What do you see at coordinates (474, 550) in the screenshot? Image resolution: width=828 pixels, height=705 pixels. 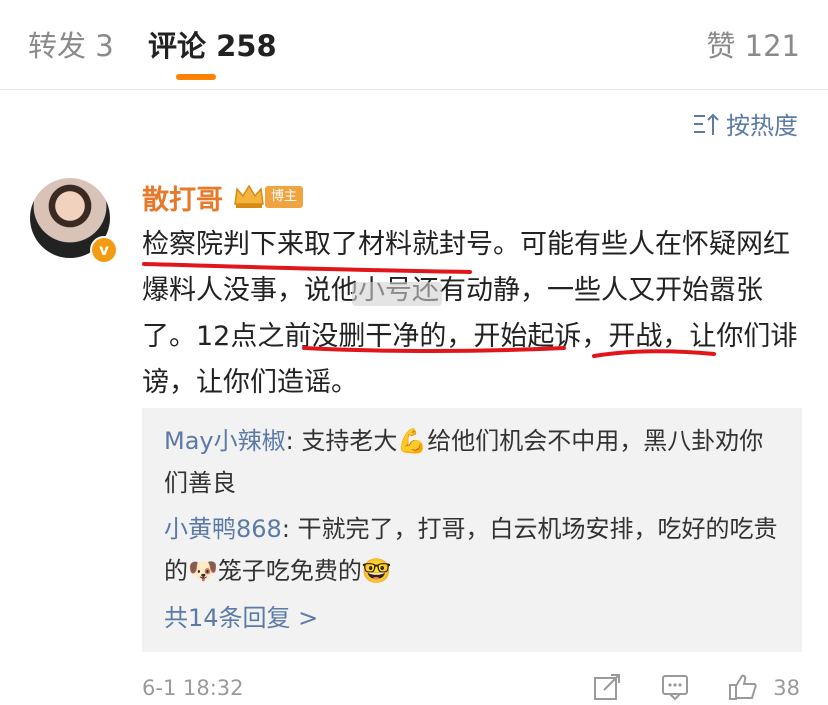 I see `reply-item: 小黄鸭868: 干就完了，打哥，白云机场安排，吃好的吃贵的🐶笼子吃免费的🤓` at bounding box center [474, 550].